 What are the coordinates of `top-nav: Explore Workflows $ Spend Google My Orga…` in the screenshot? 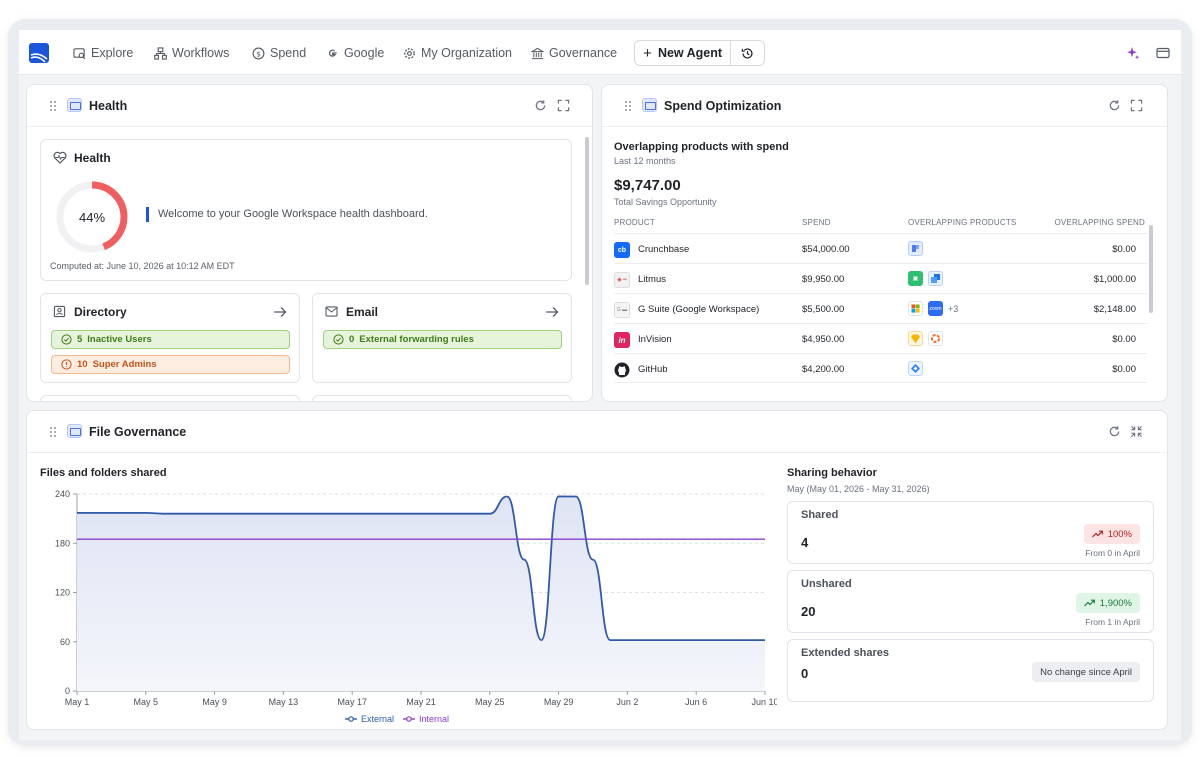 It's located at (600, 52).